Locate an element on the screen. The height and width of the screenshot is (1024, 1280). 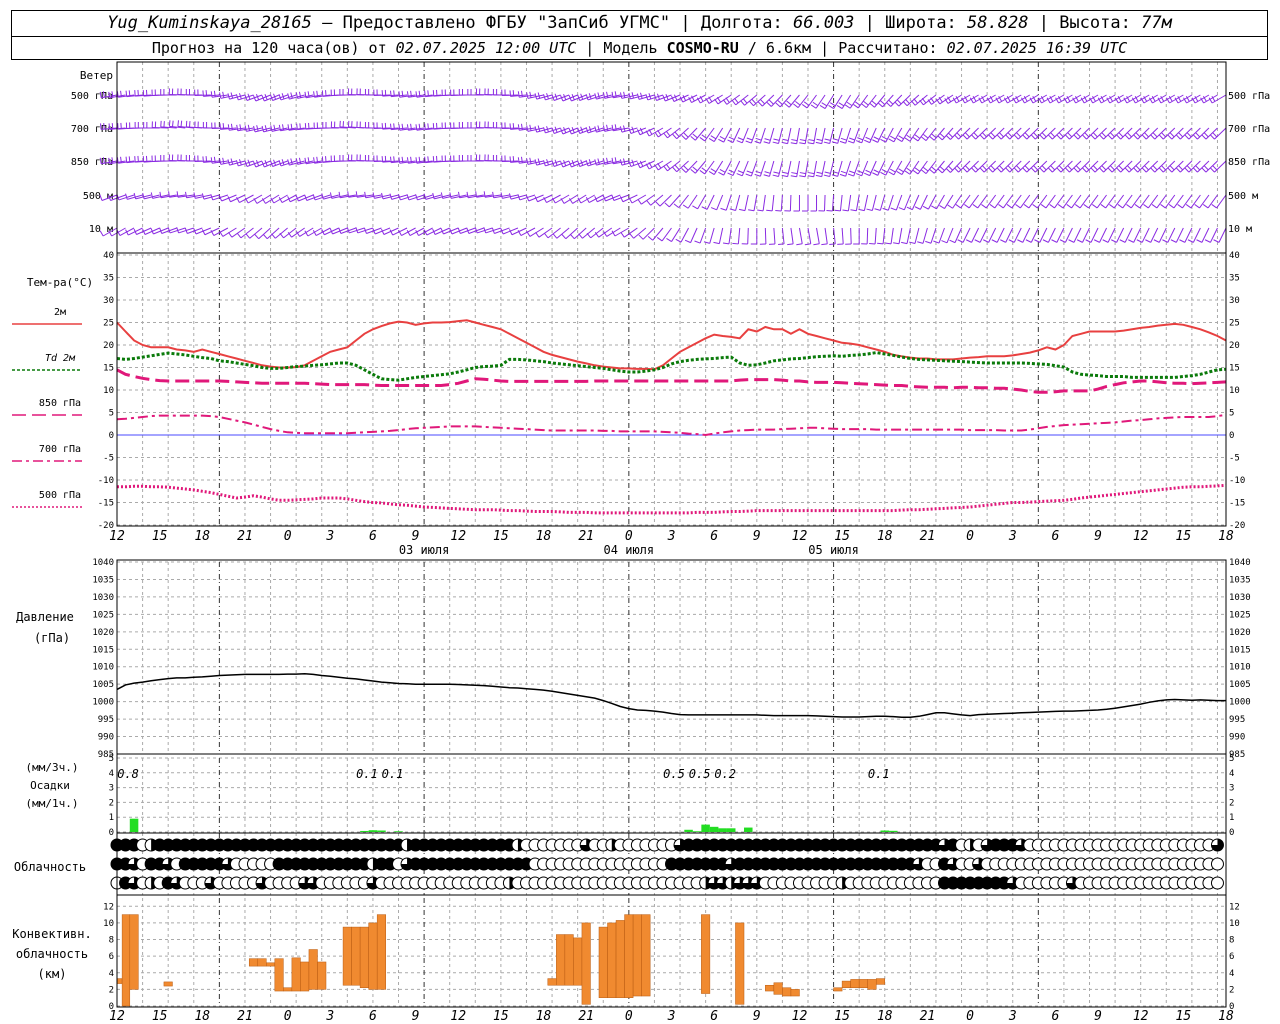
pressure-tick-label: 1025 is located at coordinates (103, 615).